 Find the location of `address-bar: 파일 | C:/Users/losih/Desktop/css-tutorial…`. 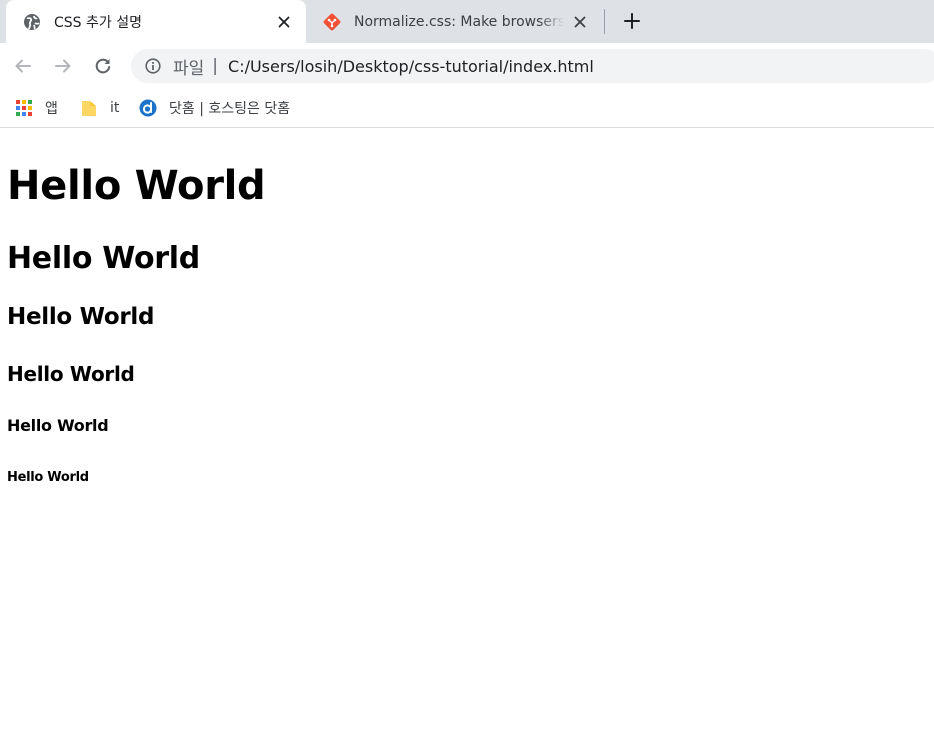

address-bar: 파일 | C:/Users/losih/Desktop/css-tutorial… is located at coordinates (532, 66).